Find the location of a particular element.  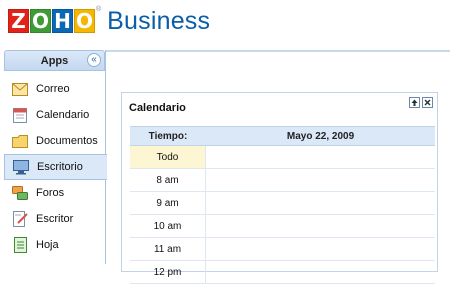

time-label: 10 am is located at coordinates (168, 226).